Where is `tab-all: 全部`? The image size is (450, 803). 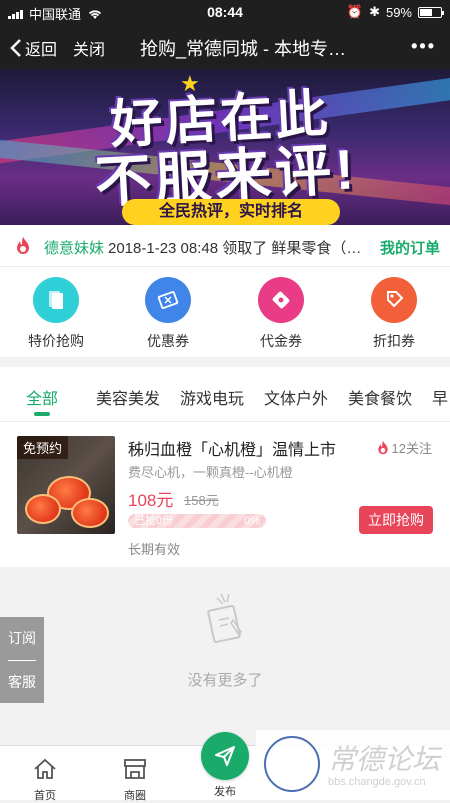
tab-all: 全部 is located at coordinates (42, 397).